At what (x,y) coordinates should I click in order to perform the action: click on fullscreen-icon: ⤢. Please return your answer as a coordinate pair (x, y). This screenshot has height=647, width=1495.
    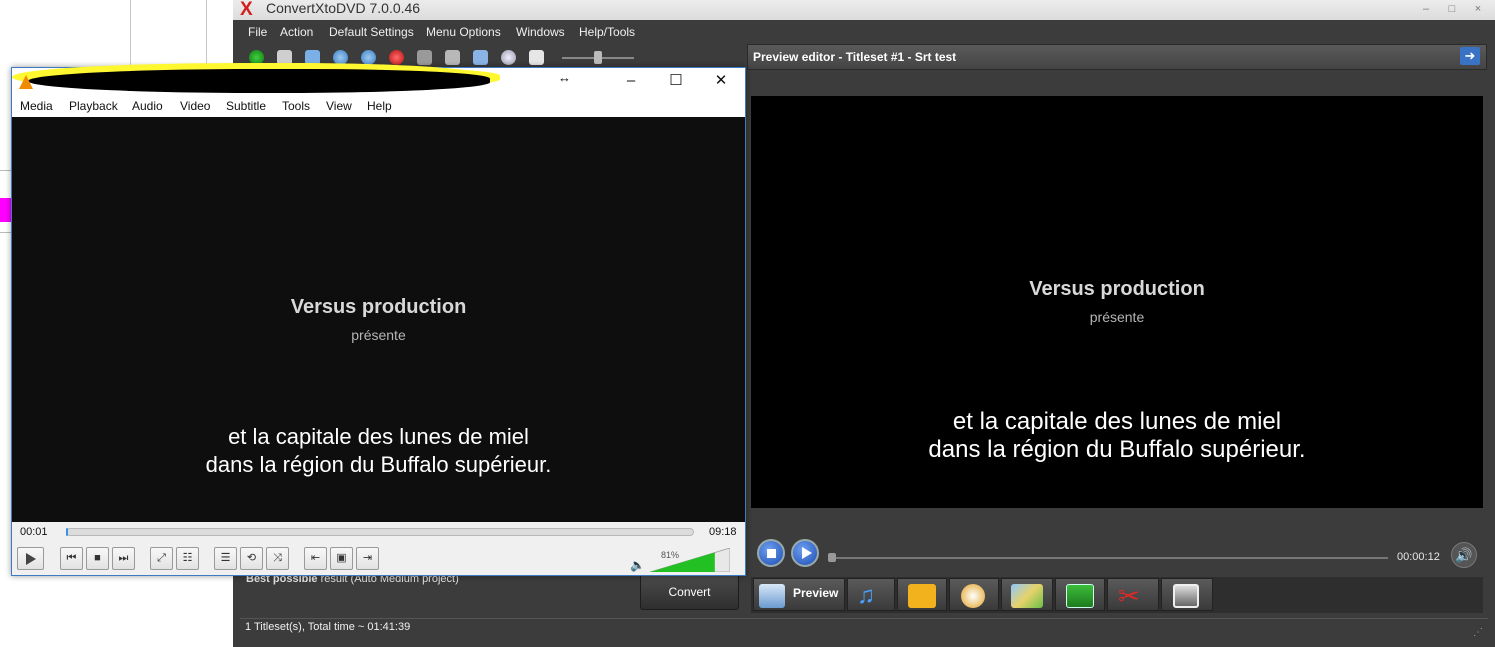
    Looking at the image, I should click on (161, 558).